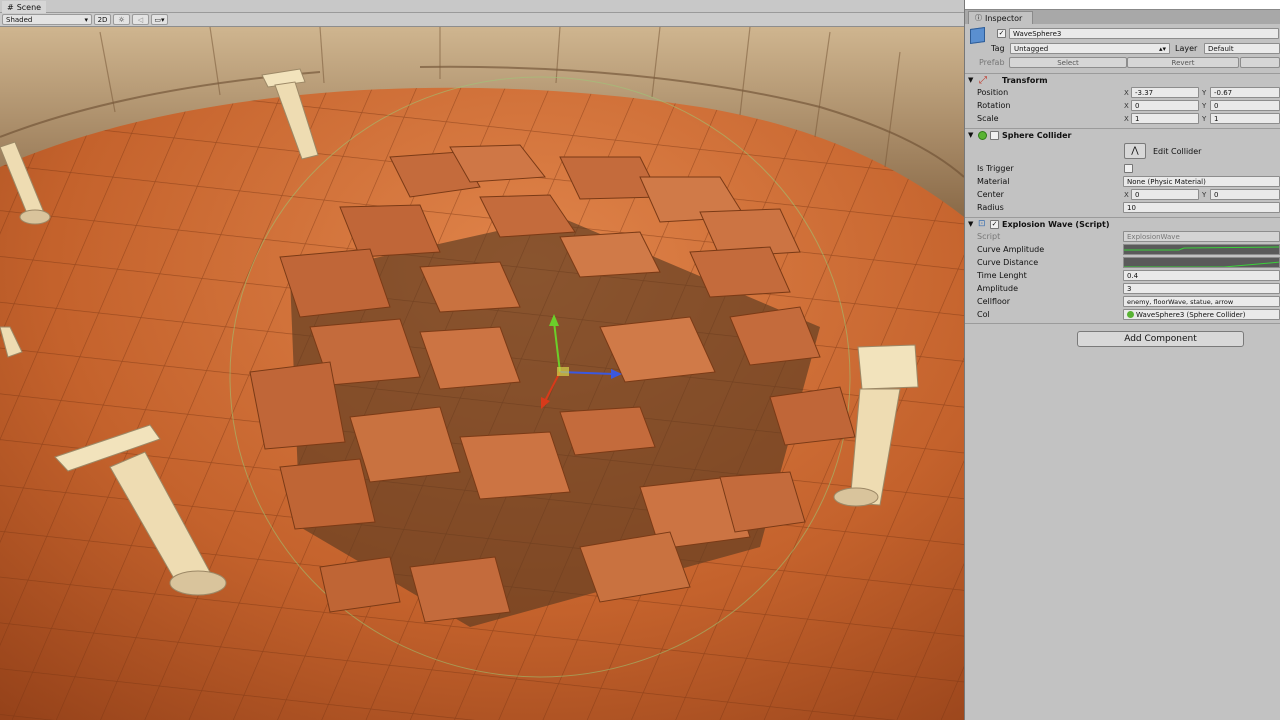  What do you see at coordinates (977, 35) in the screenshot?
I see `cube-icon` at bounding box center [977, 35].